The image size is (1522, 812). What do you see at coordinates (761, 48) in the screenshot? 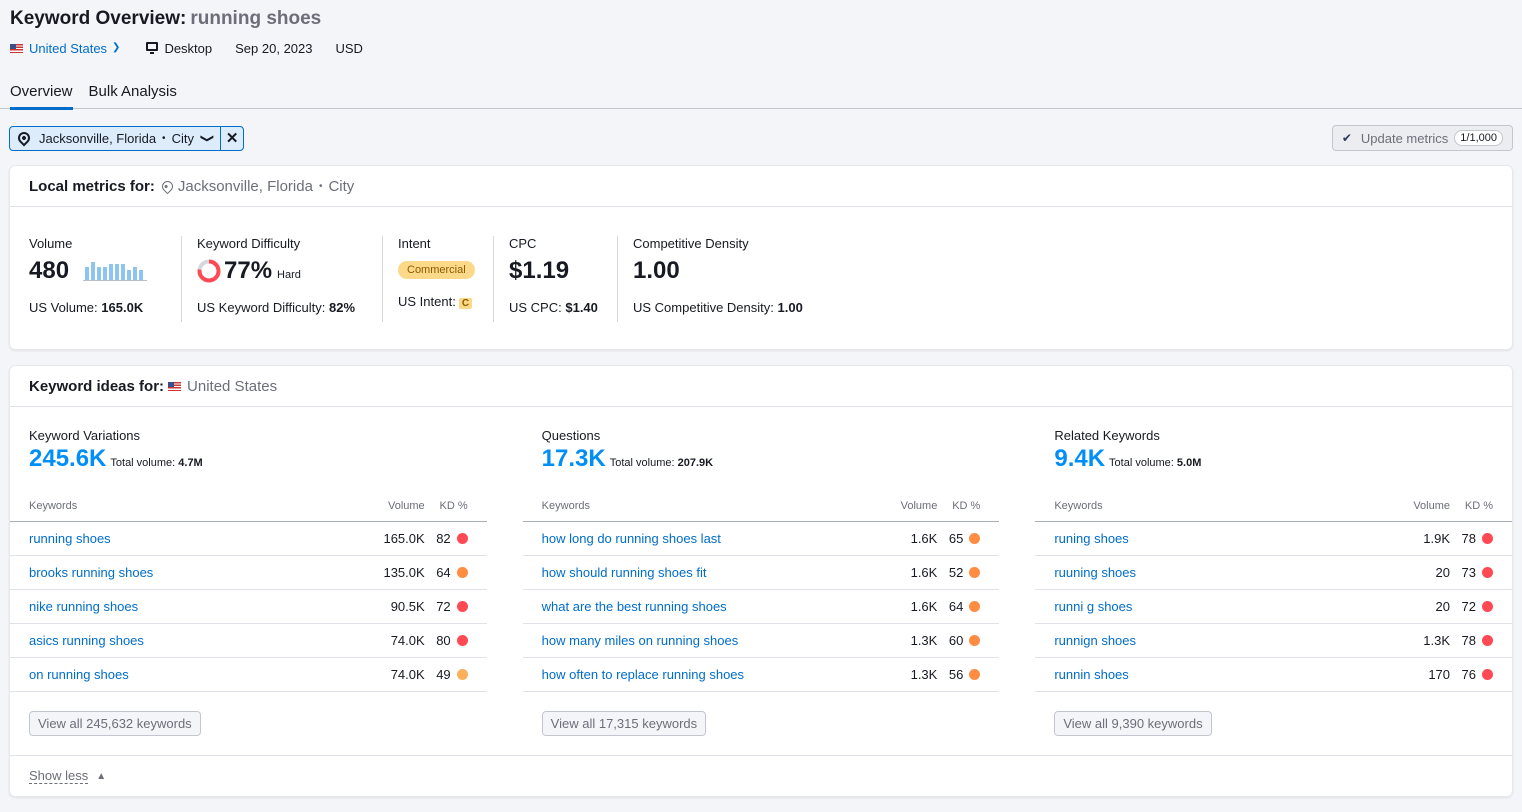
I see `header-meta: United States ❯ Desktop Sep 20, 2023 USD` at bounding box center [761, 48].